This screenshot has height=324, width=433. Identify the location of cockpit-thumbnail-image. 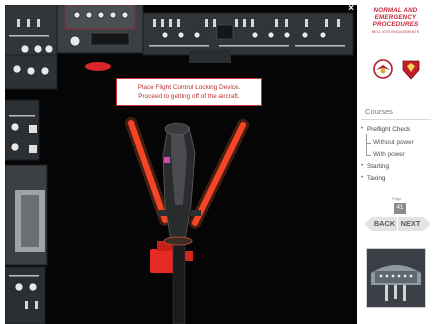
(396, 278).